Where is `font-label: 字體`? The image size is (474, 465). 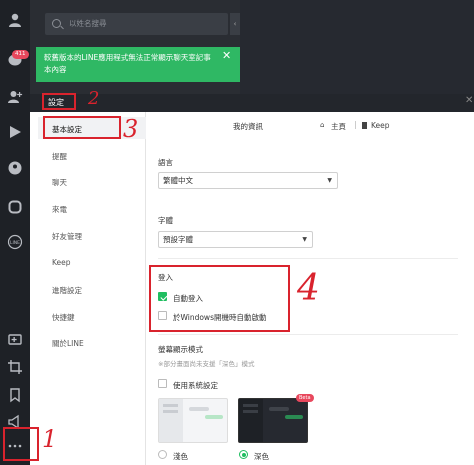
font-label: 字體 is located at coordinates (165, 220).